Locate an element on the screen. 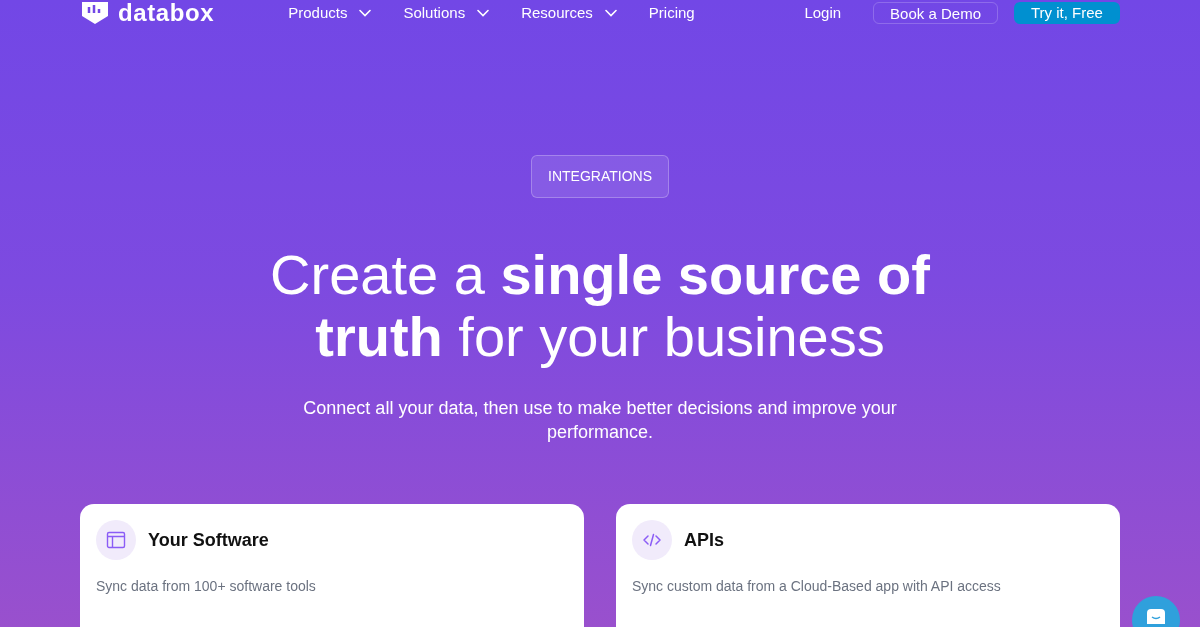 This screenshot has width=1200, height=627. card-description: Sync data from 100+ software tools is located at coordinates (206, 586).